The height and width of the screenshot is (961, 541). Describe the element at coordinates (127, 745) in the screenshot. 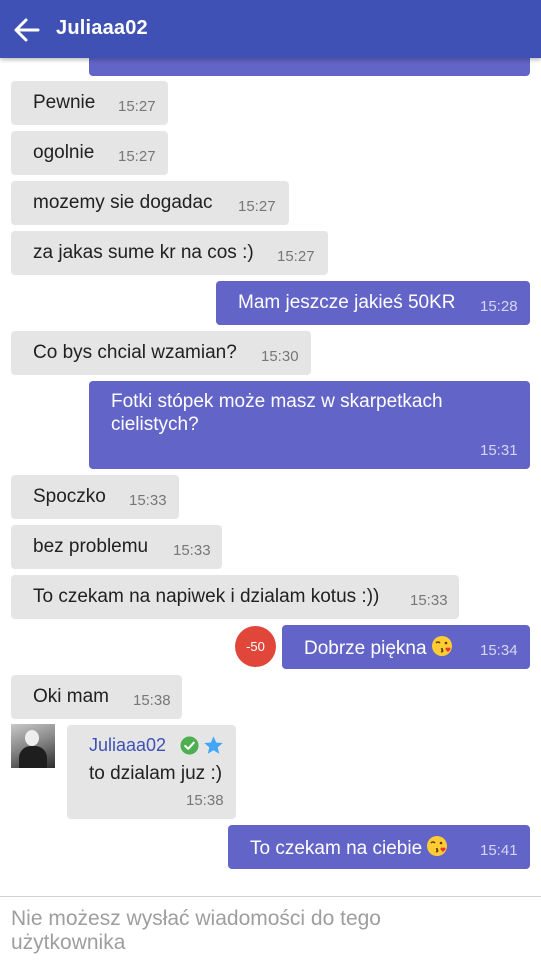

I see `sender-name: Juliaaa02` at that location.